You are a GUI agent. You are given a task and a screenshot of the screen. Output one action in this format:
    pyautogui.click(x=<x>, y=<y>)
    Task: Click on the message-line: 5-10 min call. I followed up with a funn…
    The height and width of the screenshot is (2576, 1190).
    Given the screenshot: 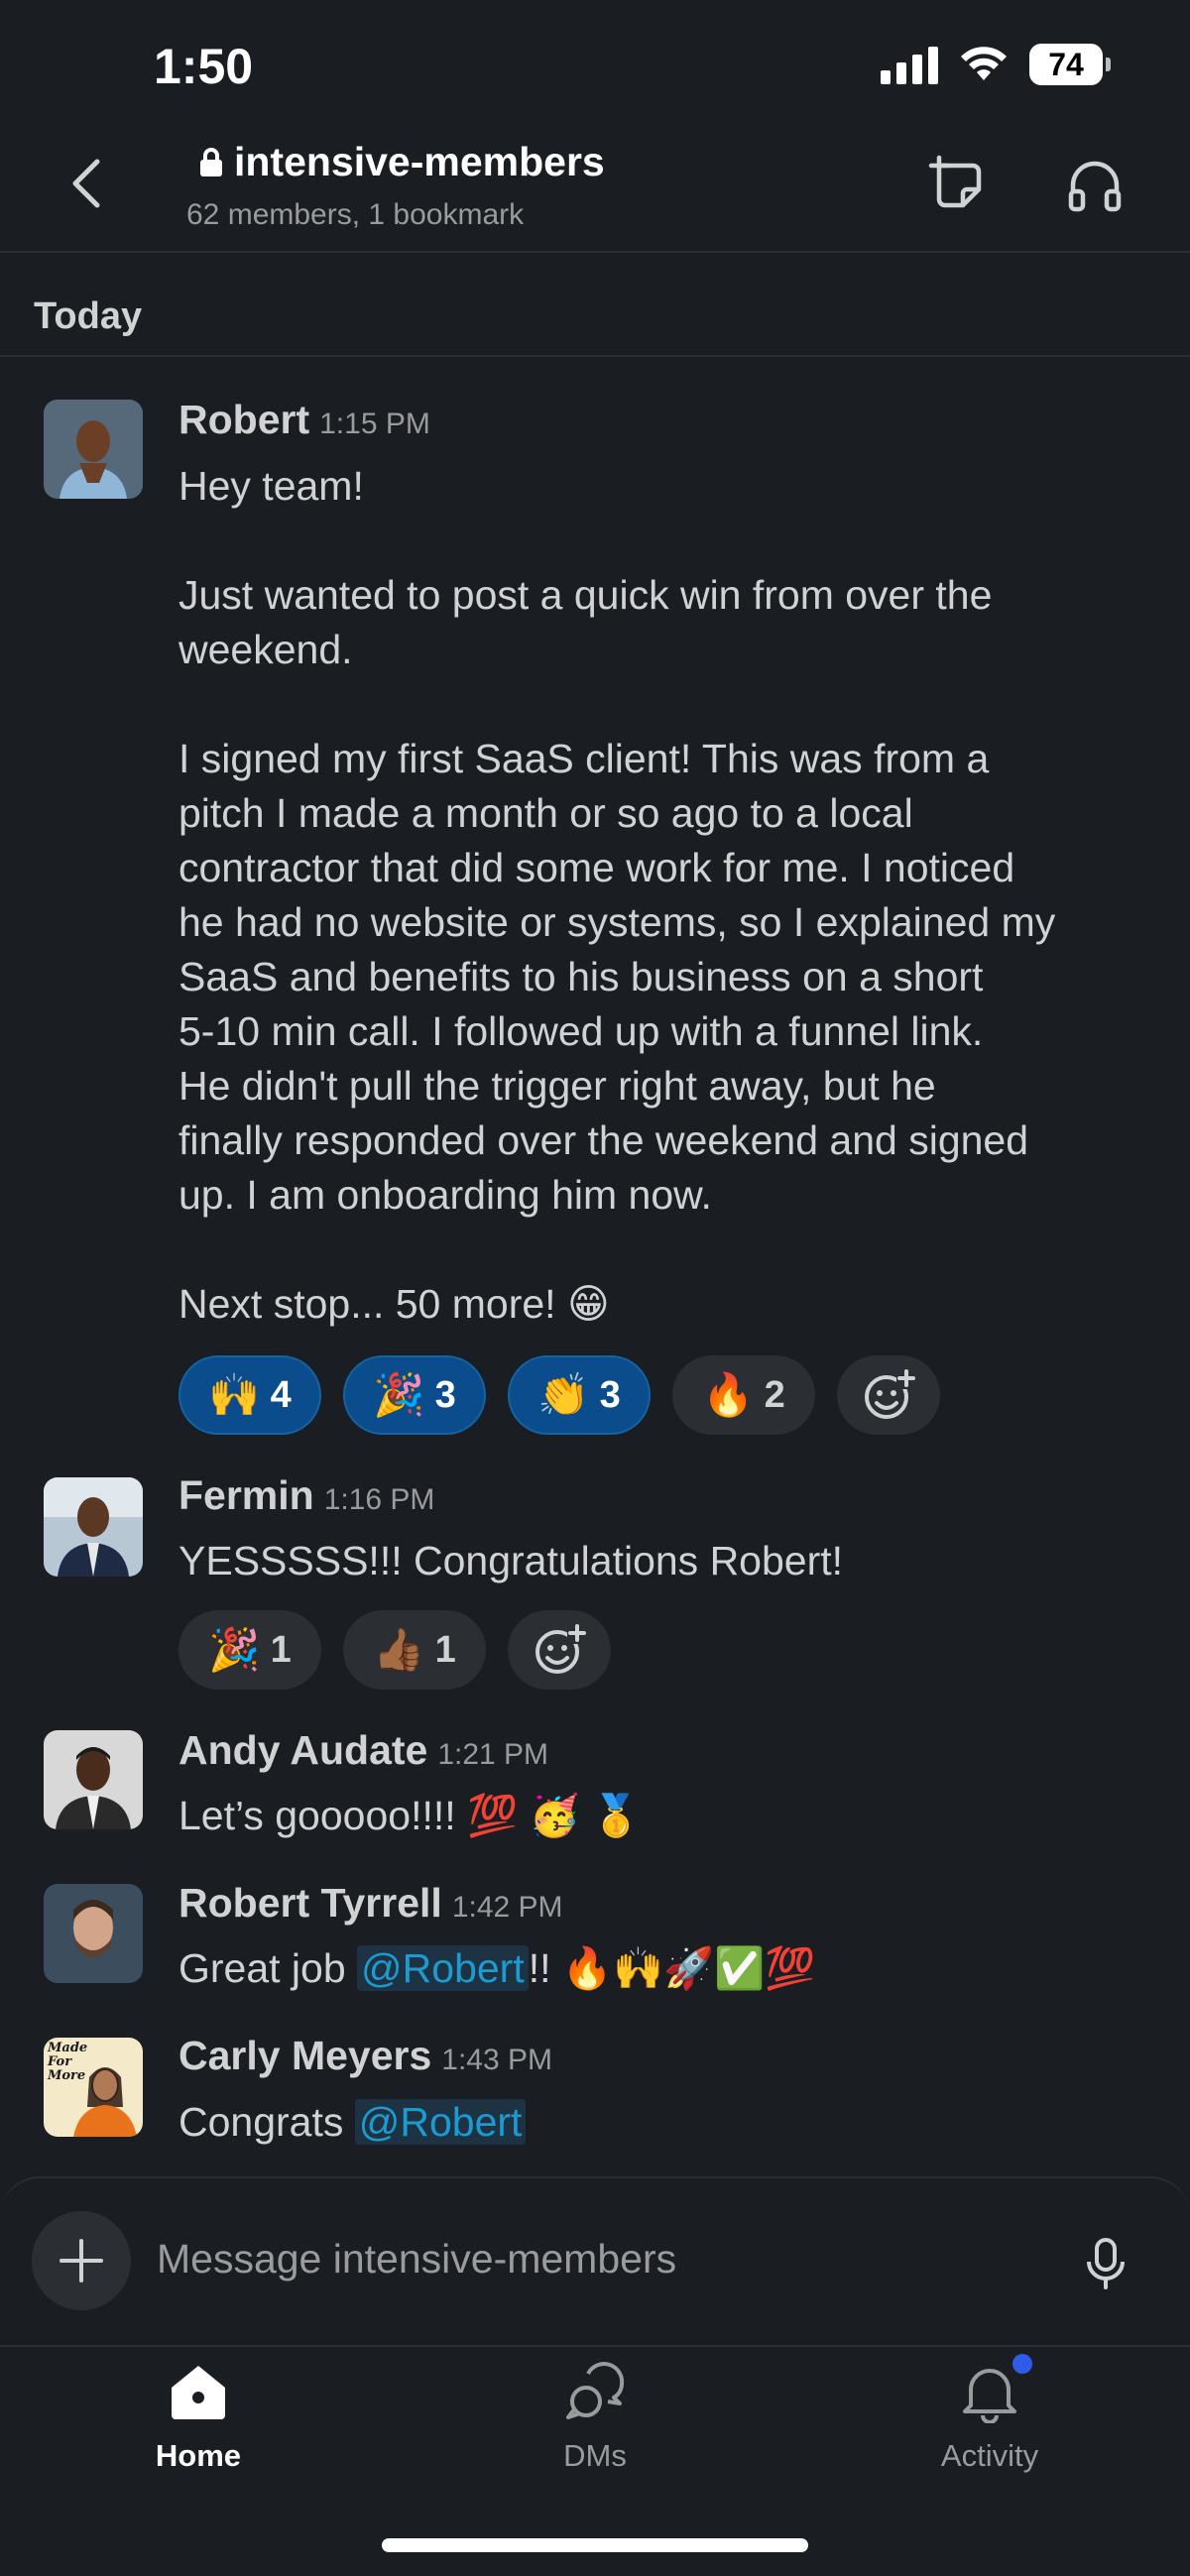 What is the action you would take?
    pyautogui.click(x=581, y=1031)
    